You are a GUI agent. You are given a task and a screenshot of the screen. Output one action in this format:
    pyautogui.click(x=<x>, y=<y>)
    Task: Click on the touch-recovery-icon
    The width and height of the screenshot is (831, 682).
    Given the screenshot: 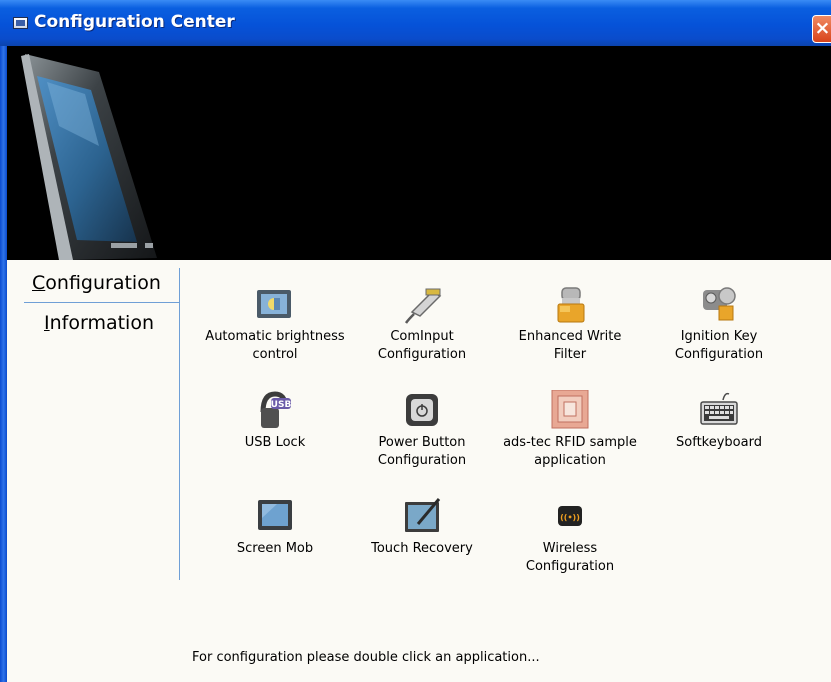 What is the action you would take?
    pyautogui.click(x=422, y=516)
    